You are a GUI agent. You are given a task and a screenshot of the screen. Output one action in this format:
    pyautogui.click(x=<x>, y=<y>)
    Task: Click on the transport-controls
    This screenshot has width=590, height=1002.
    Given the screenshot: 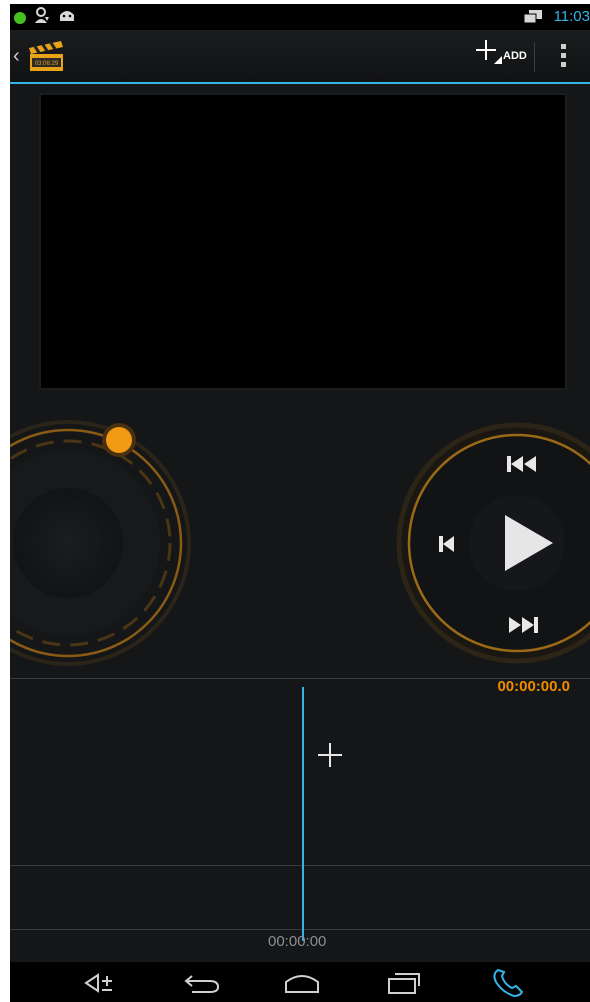 What is the action you would take?
    pyautogui.click(x=491, y=543)
    